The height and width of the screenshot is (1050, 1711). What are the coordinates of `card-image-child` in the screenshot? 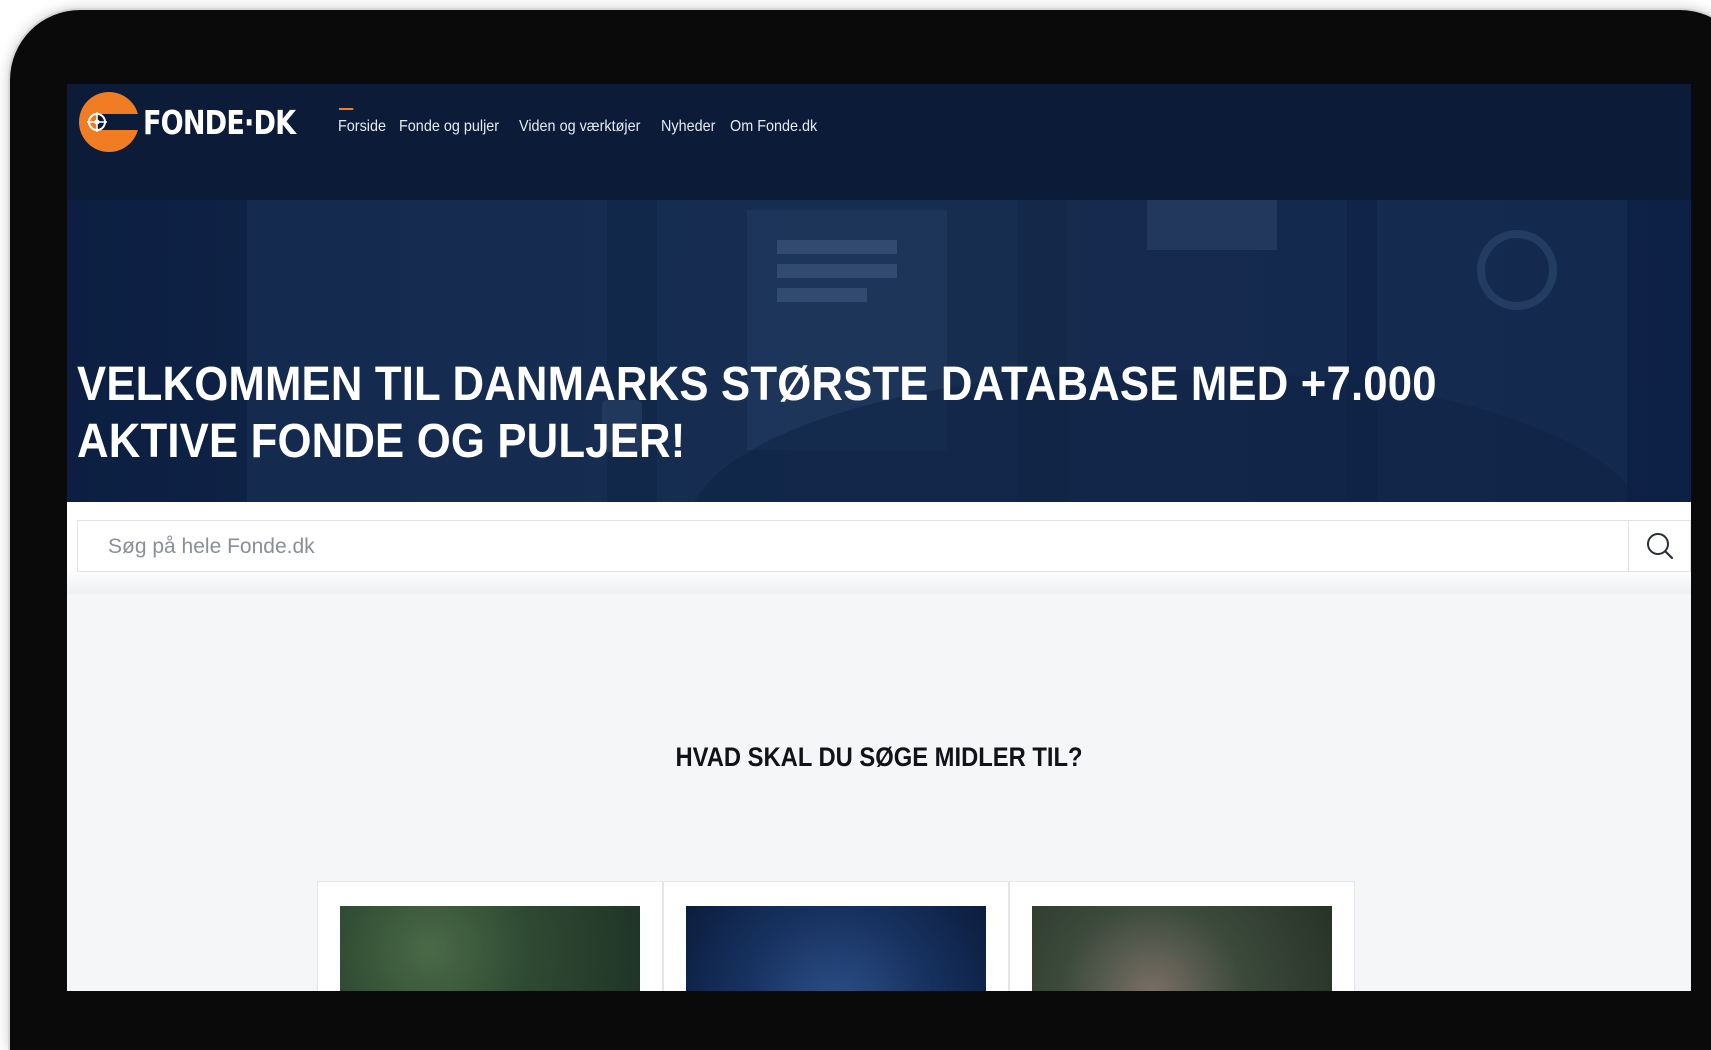 It's located at (1182, 948).